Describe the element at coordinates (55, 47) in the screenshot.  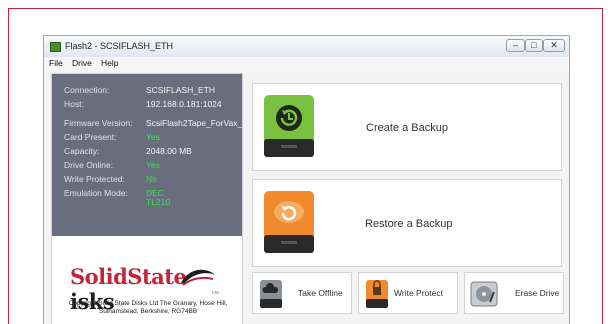
I see `app-icon` at that location.